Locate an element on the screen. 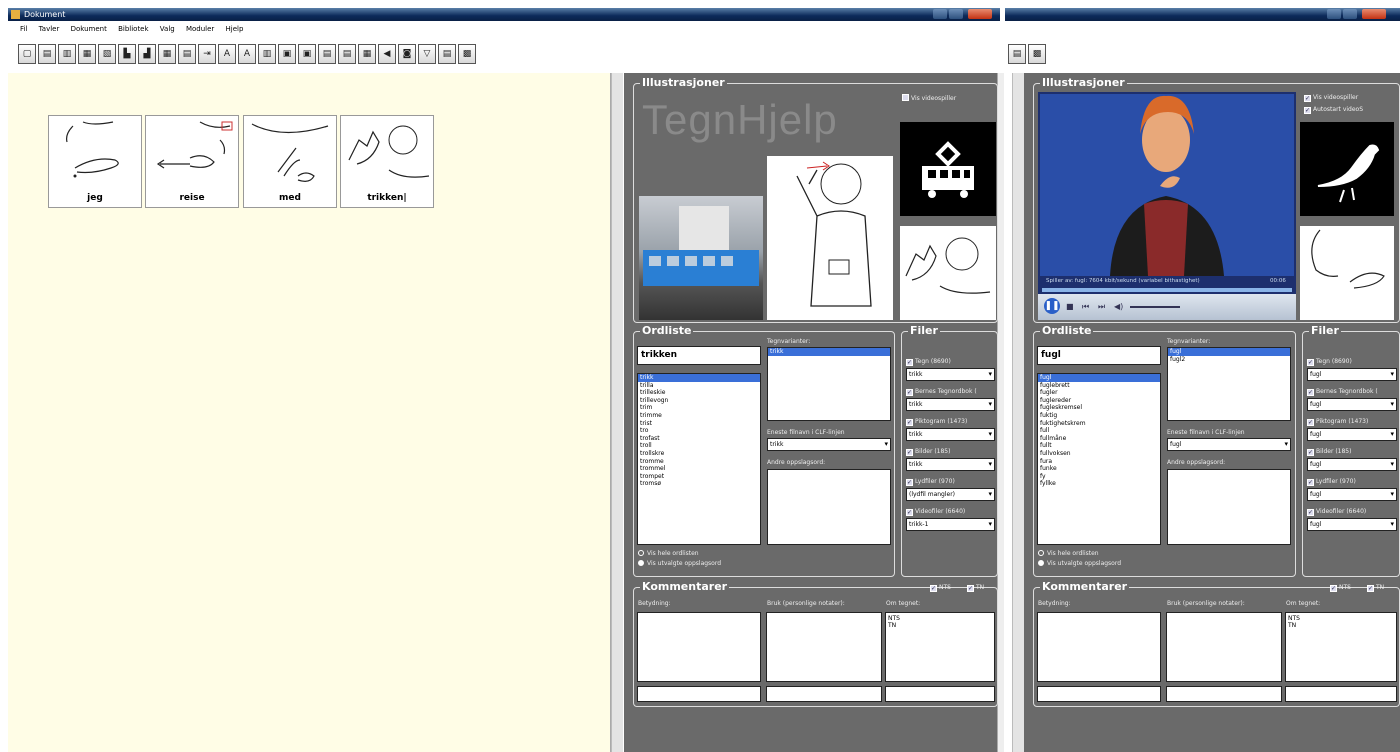 Image resolution: width=1400 pixels, height=752 pixels. menu-fil: Fil is located at coordinates (23, 29).